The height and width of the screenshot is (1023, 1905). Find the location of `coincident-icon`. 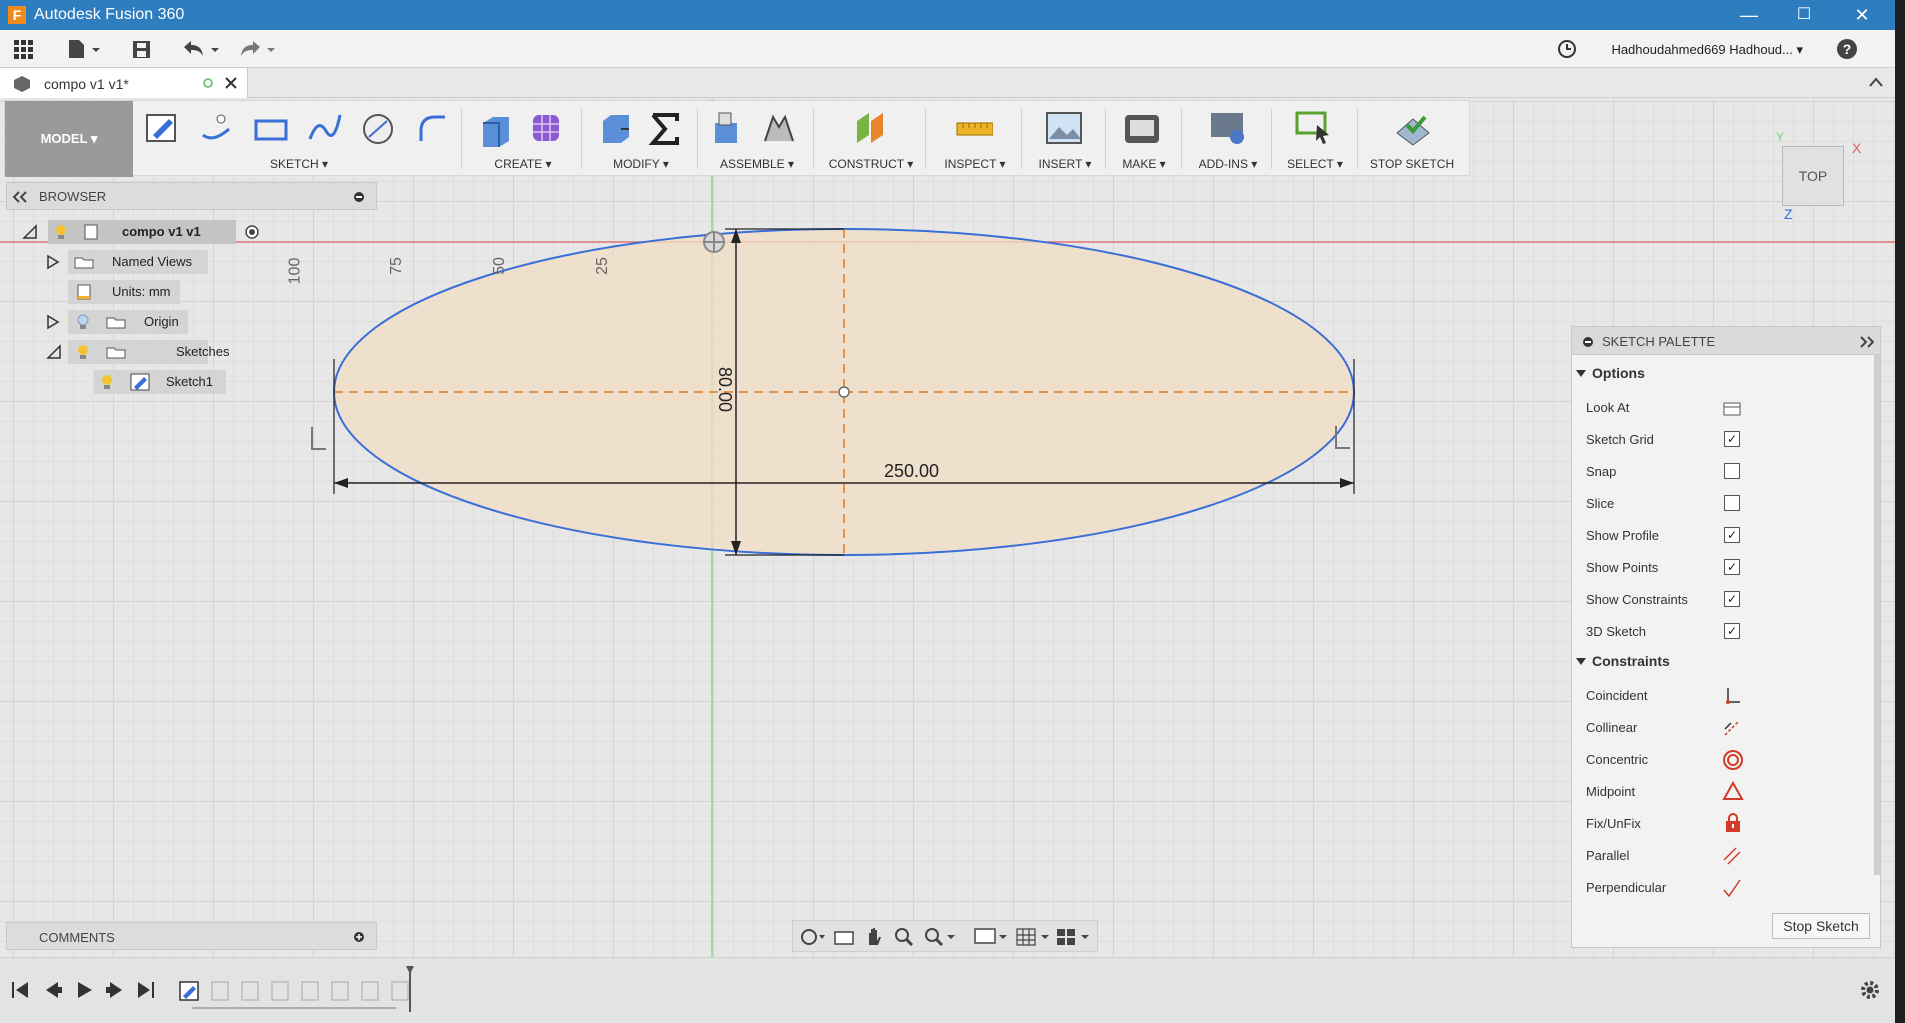

coincident-icon is located at coordinates (1732, 696).